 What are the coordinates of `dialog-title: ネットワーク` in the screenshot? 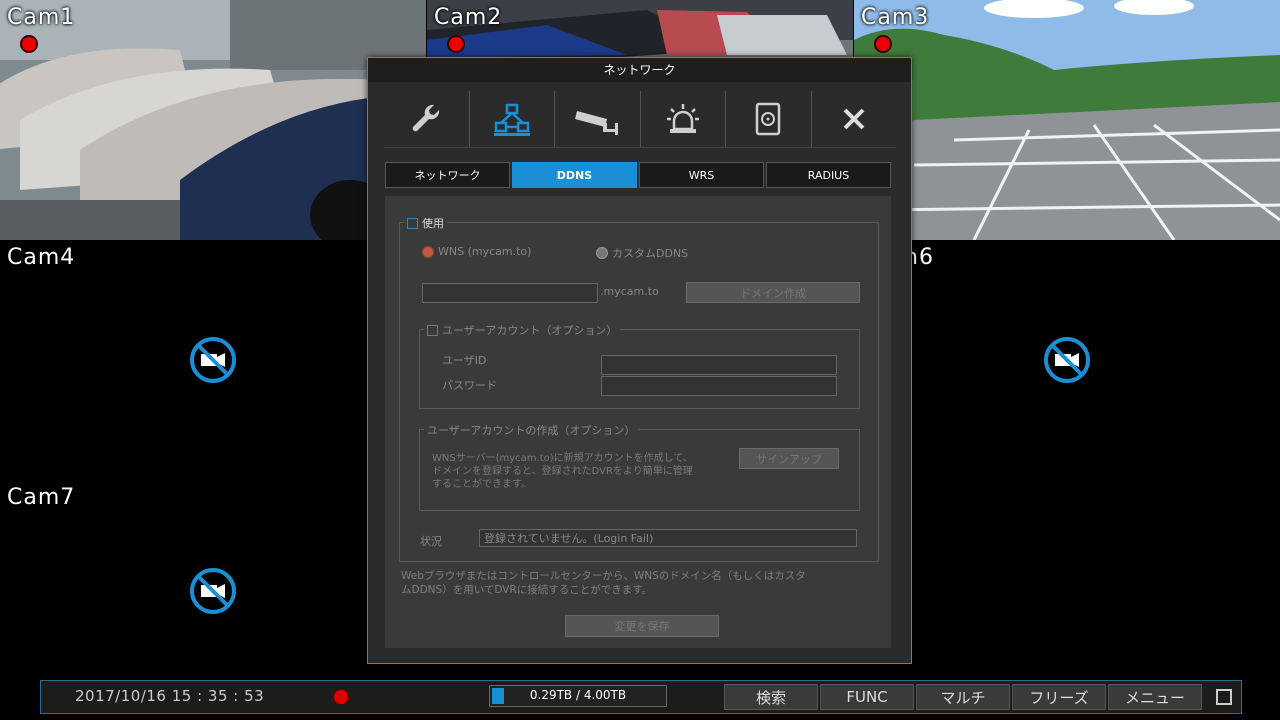 It's located at (639, 70).